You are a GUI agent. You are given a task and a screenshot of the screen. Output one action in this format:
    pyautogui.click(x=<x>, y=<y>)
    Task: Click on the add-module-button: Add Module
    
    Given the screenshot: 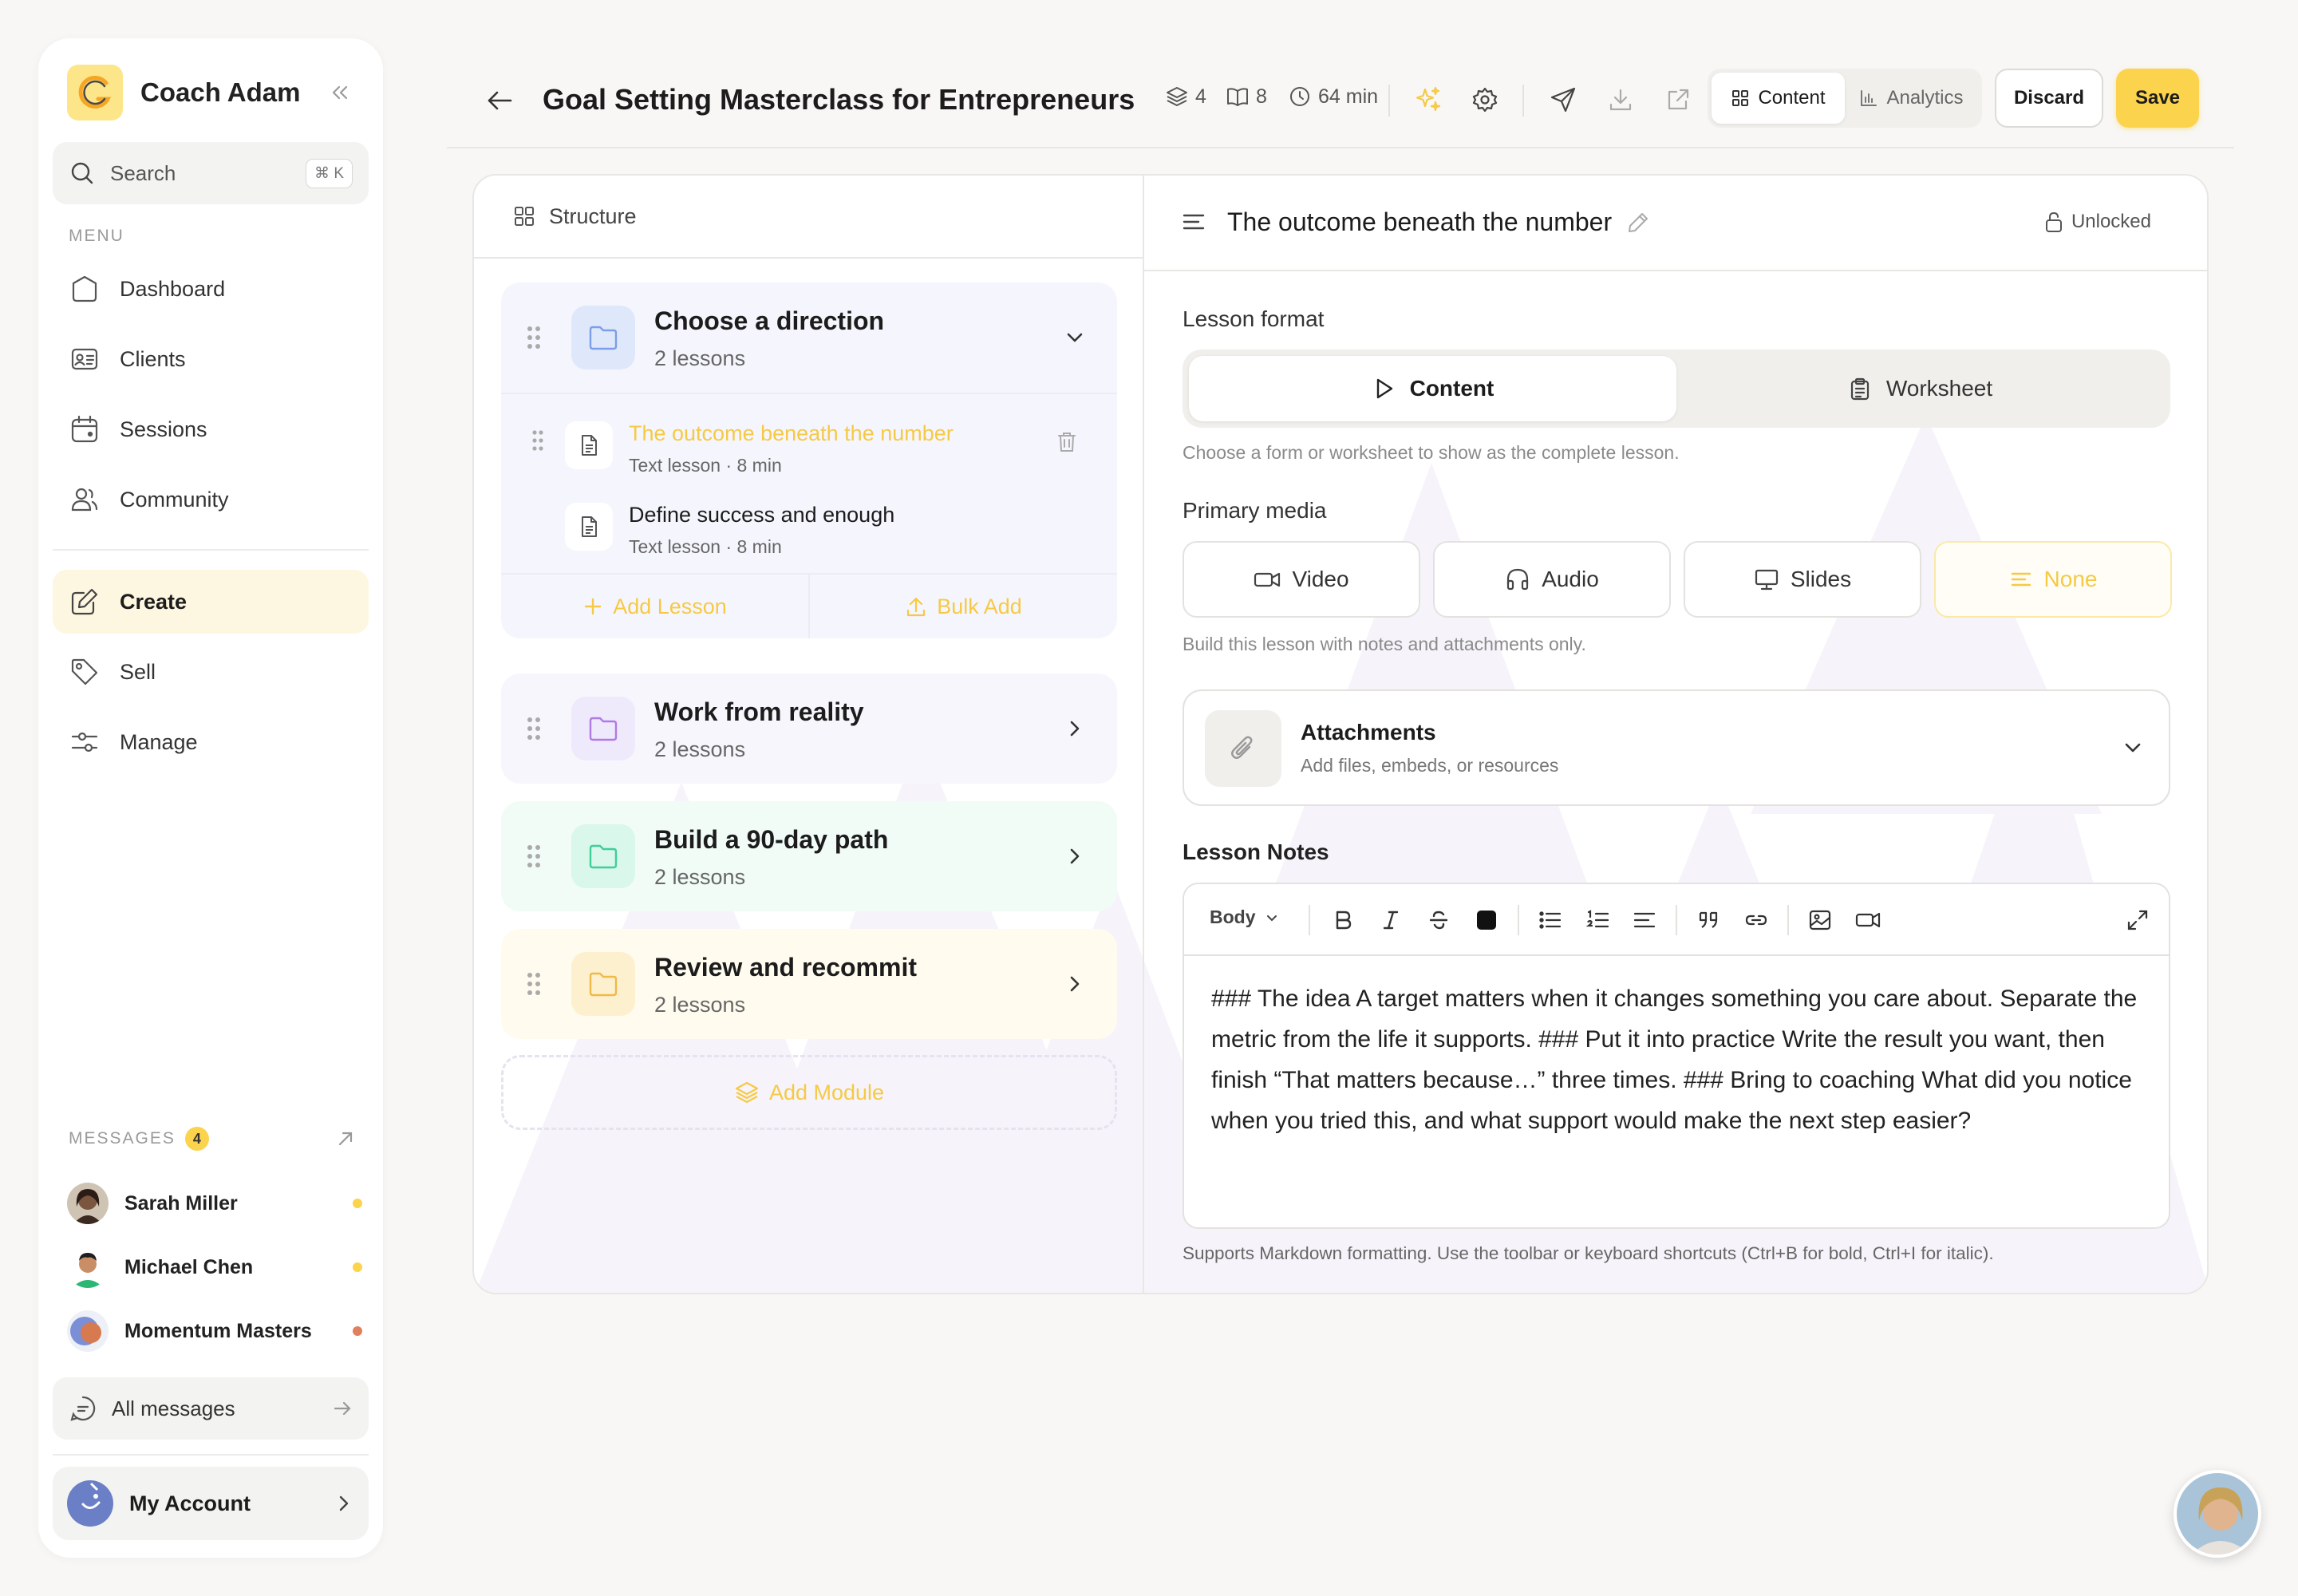 What is the action you would take?
    pyautogui.click(x=809, y=1092)
    